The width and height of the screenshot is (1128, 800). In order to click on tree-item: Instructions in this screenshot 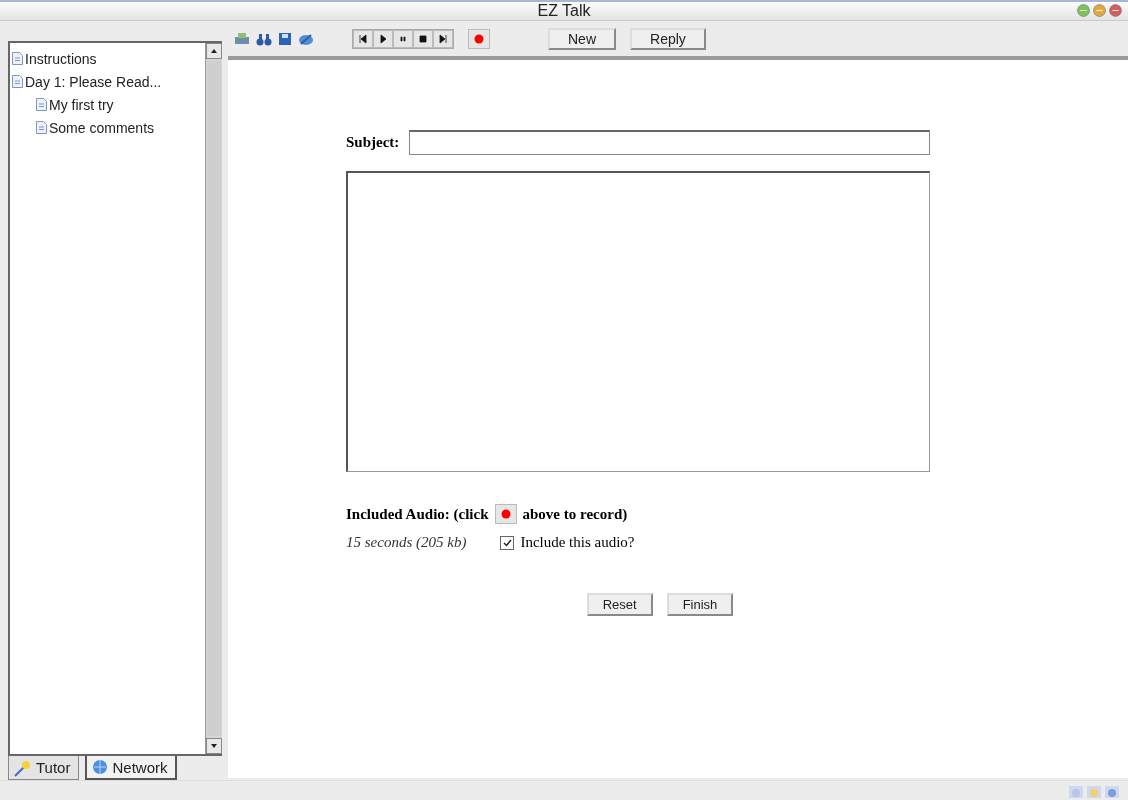, I will do `click(107, 58)`.